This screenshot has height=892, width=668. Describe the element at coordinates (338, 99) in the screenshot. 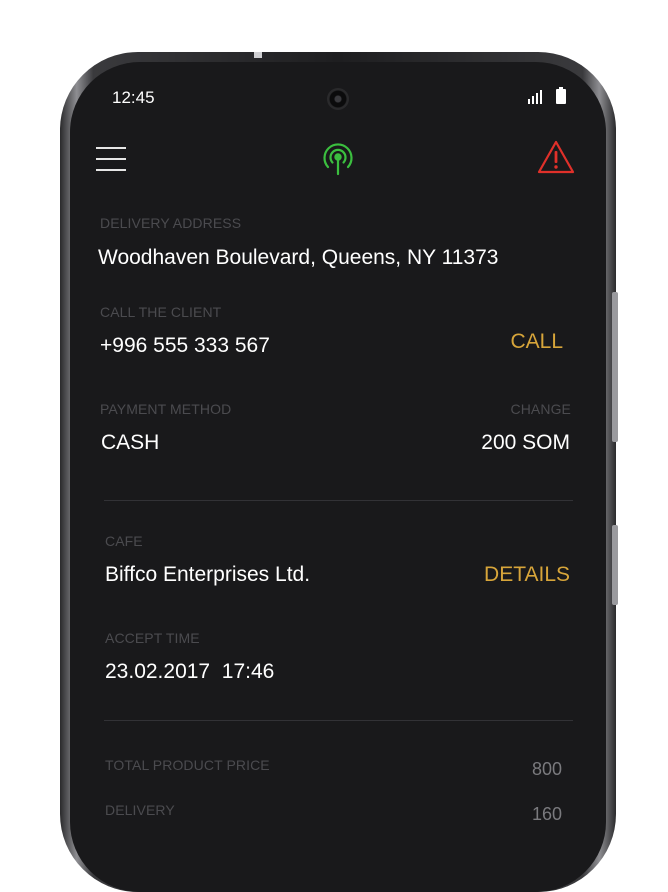

I see `front-camera` at that location.